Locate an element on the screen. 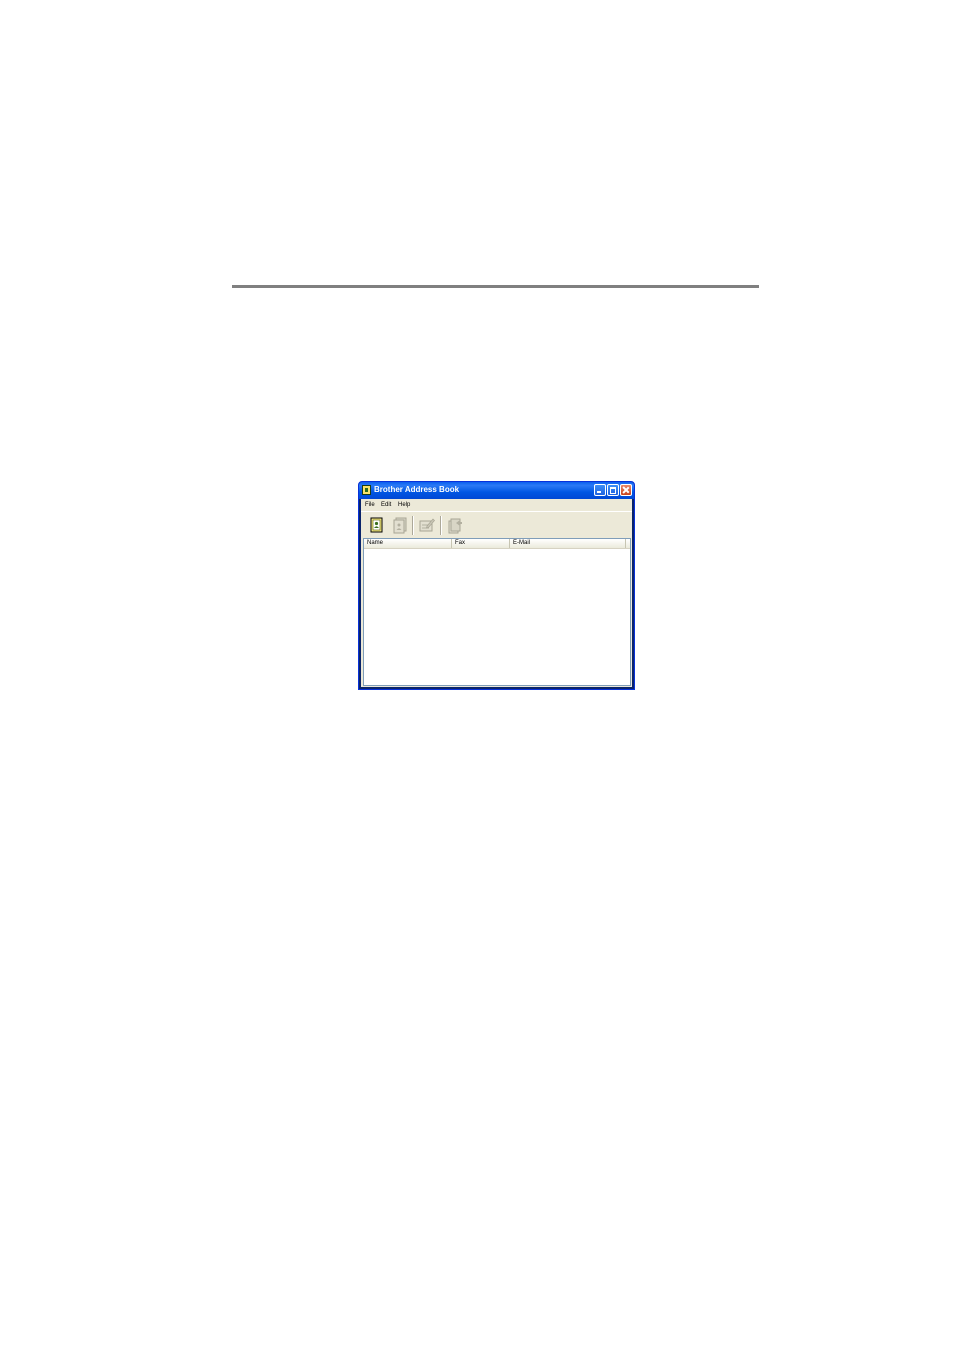 Image resolution: width=954 pixels, height=1351 pixels. list-header: Name Fax E-Mail is located at coordinates (497, 544).